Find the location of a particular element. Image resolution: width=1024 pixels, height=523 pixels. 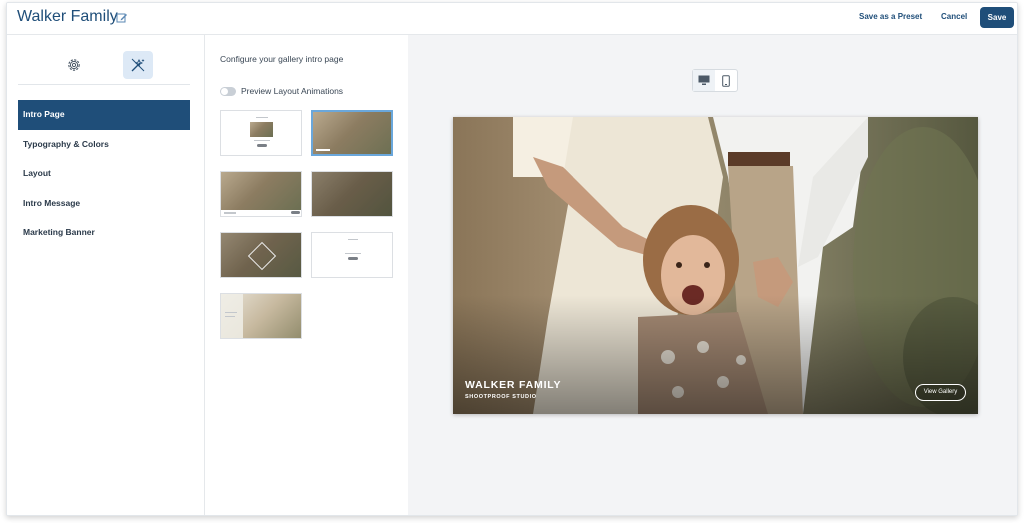

design-wand-icon is located at coordinates (138, 65).